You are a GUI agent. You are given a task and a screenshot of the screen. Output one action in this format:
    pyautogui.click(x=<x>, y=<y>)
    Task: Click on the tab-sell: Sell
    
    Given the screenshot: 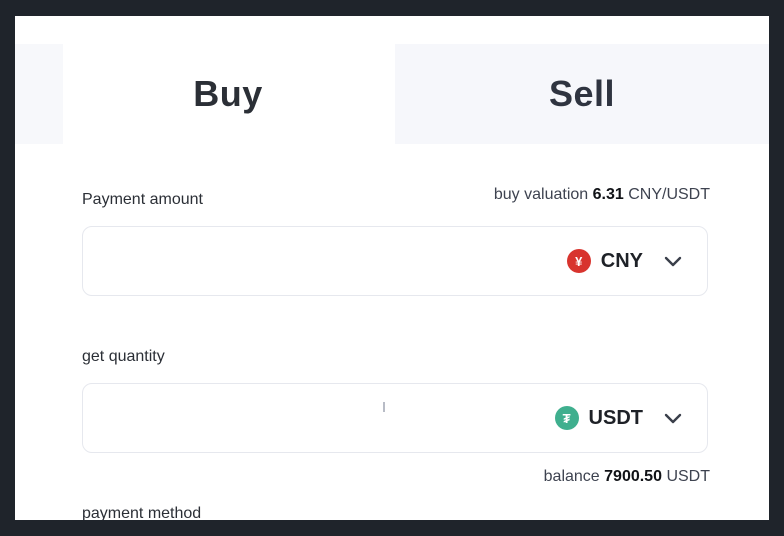 What is the action you would take?
    pyautogui.click(x=582, y=94)
    